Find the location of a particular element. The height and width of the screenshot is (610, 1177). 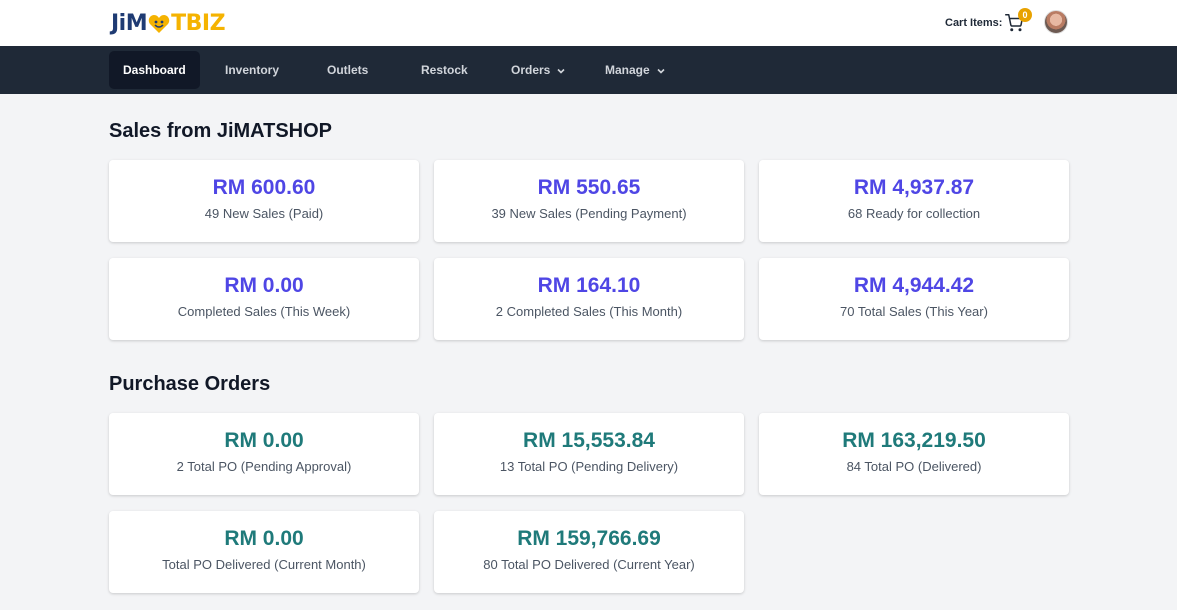

nav-restock: Restock is located at coordinates (444, 70).